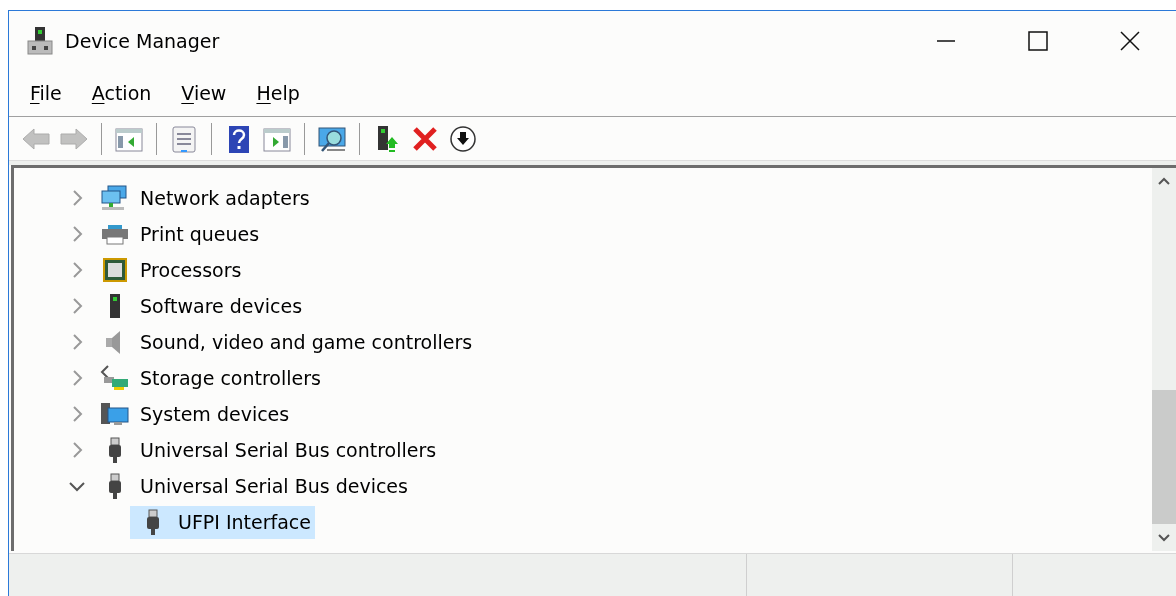  What do you see at coordinates (226, 198) in the screenshot?
I see `tree-item: Network adapters` at bounding box center [226, 198].